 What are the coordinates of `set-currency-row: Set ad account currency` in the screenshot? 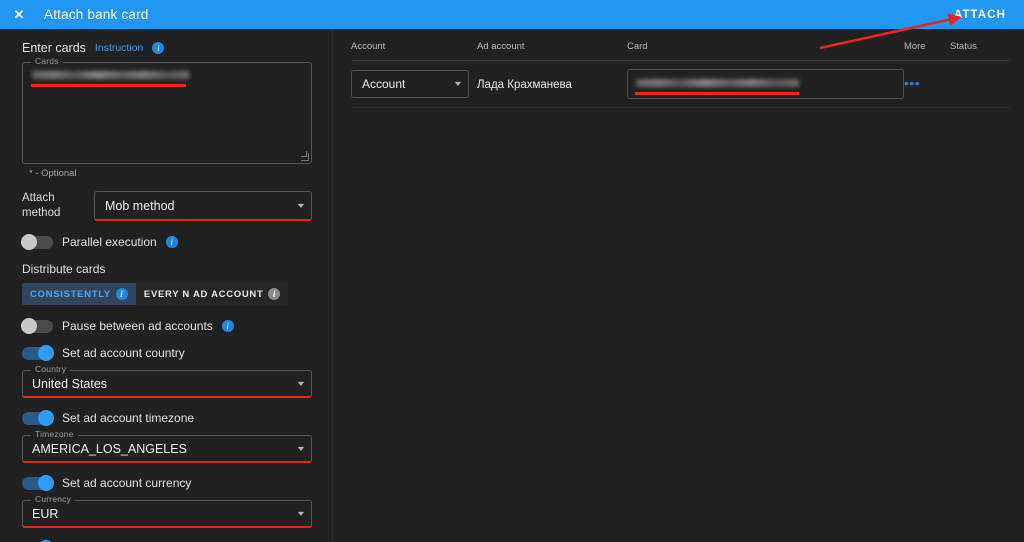 It's located at (167, 483).